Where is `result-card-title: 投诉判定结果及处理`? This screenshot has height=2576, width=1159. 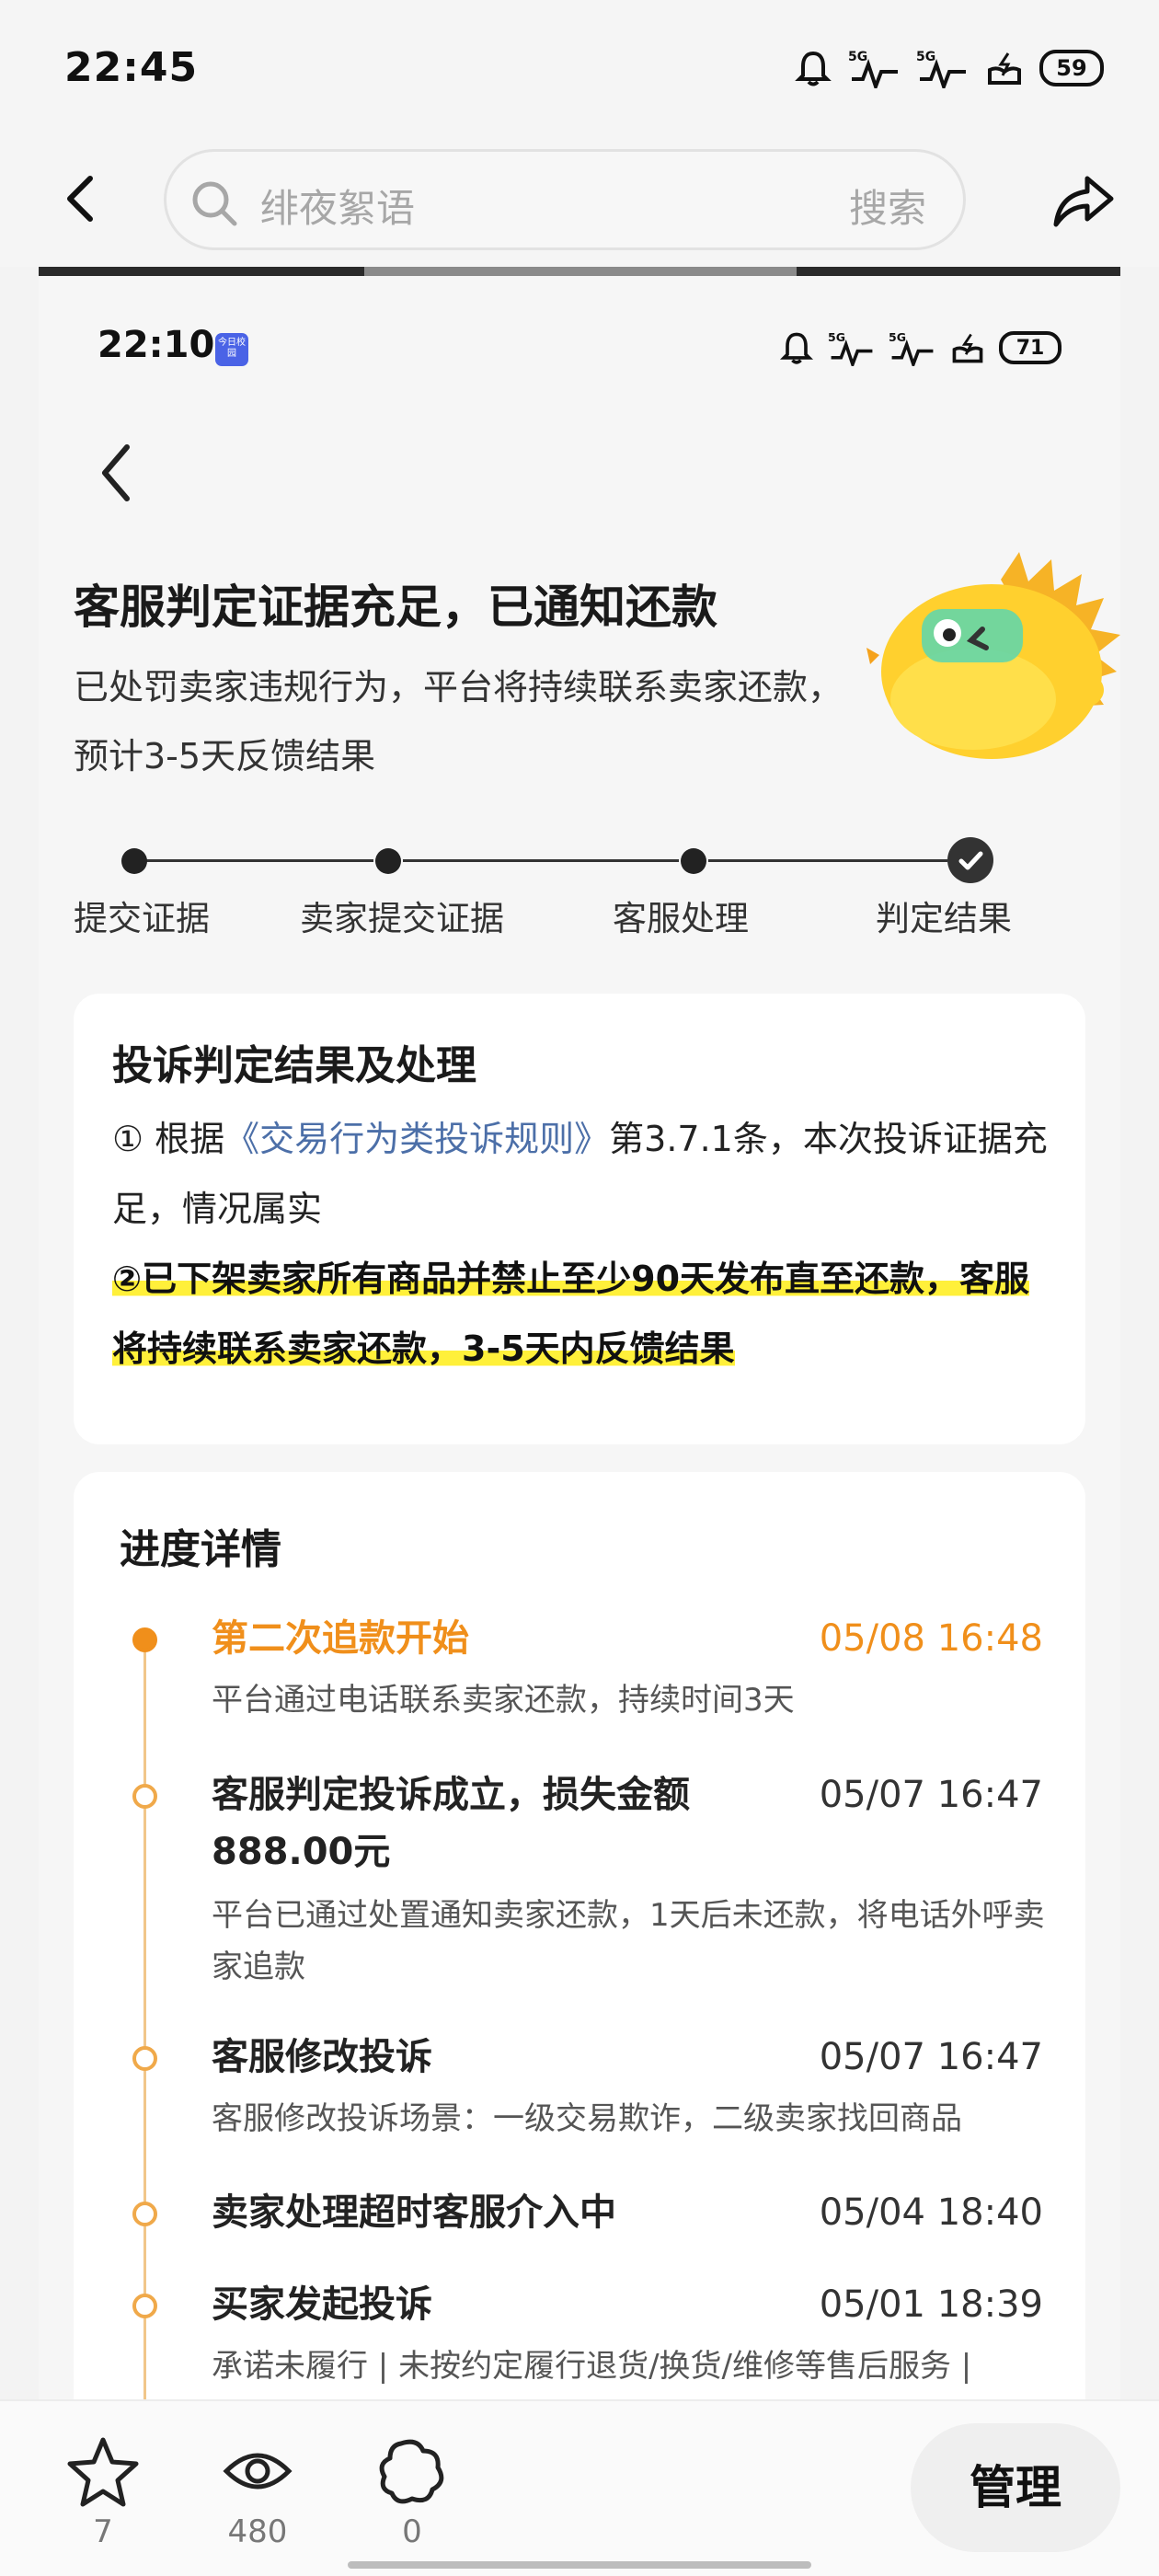
result-card-title: 投诉判定结果及处理 is located at coordinates (294, 1065).